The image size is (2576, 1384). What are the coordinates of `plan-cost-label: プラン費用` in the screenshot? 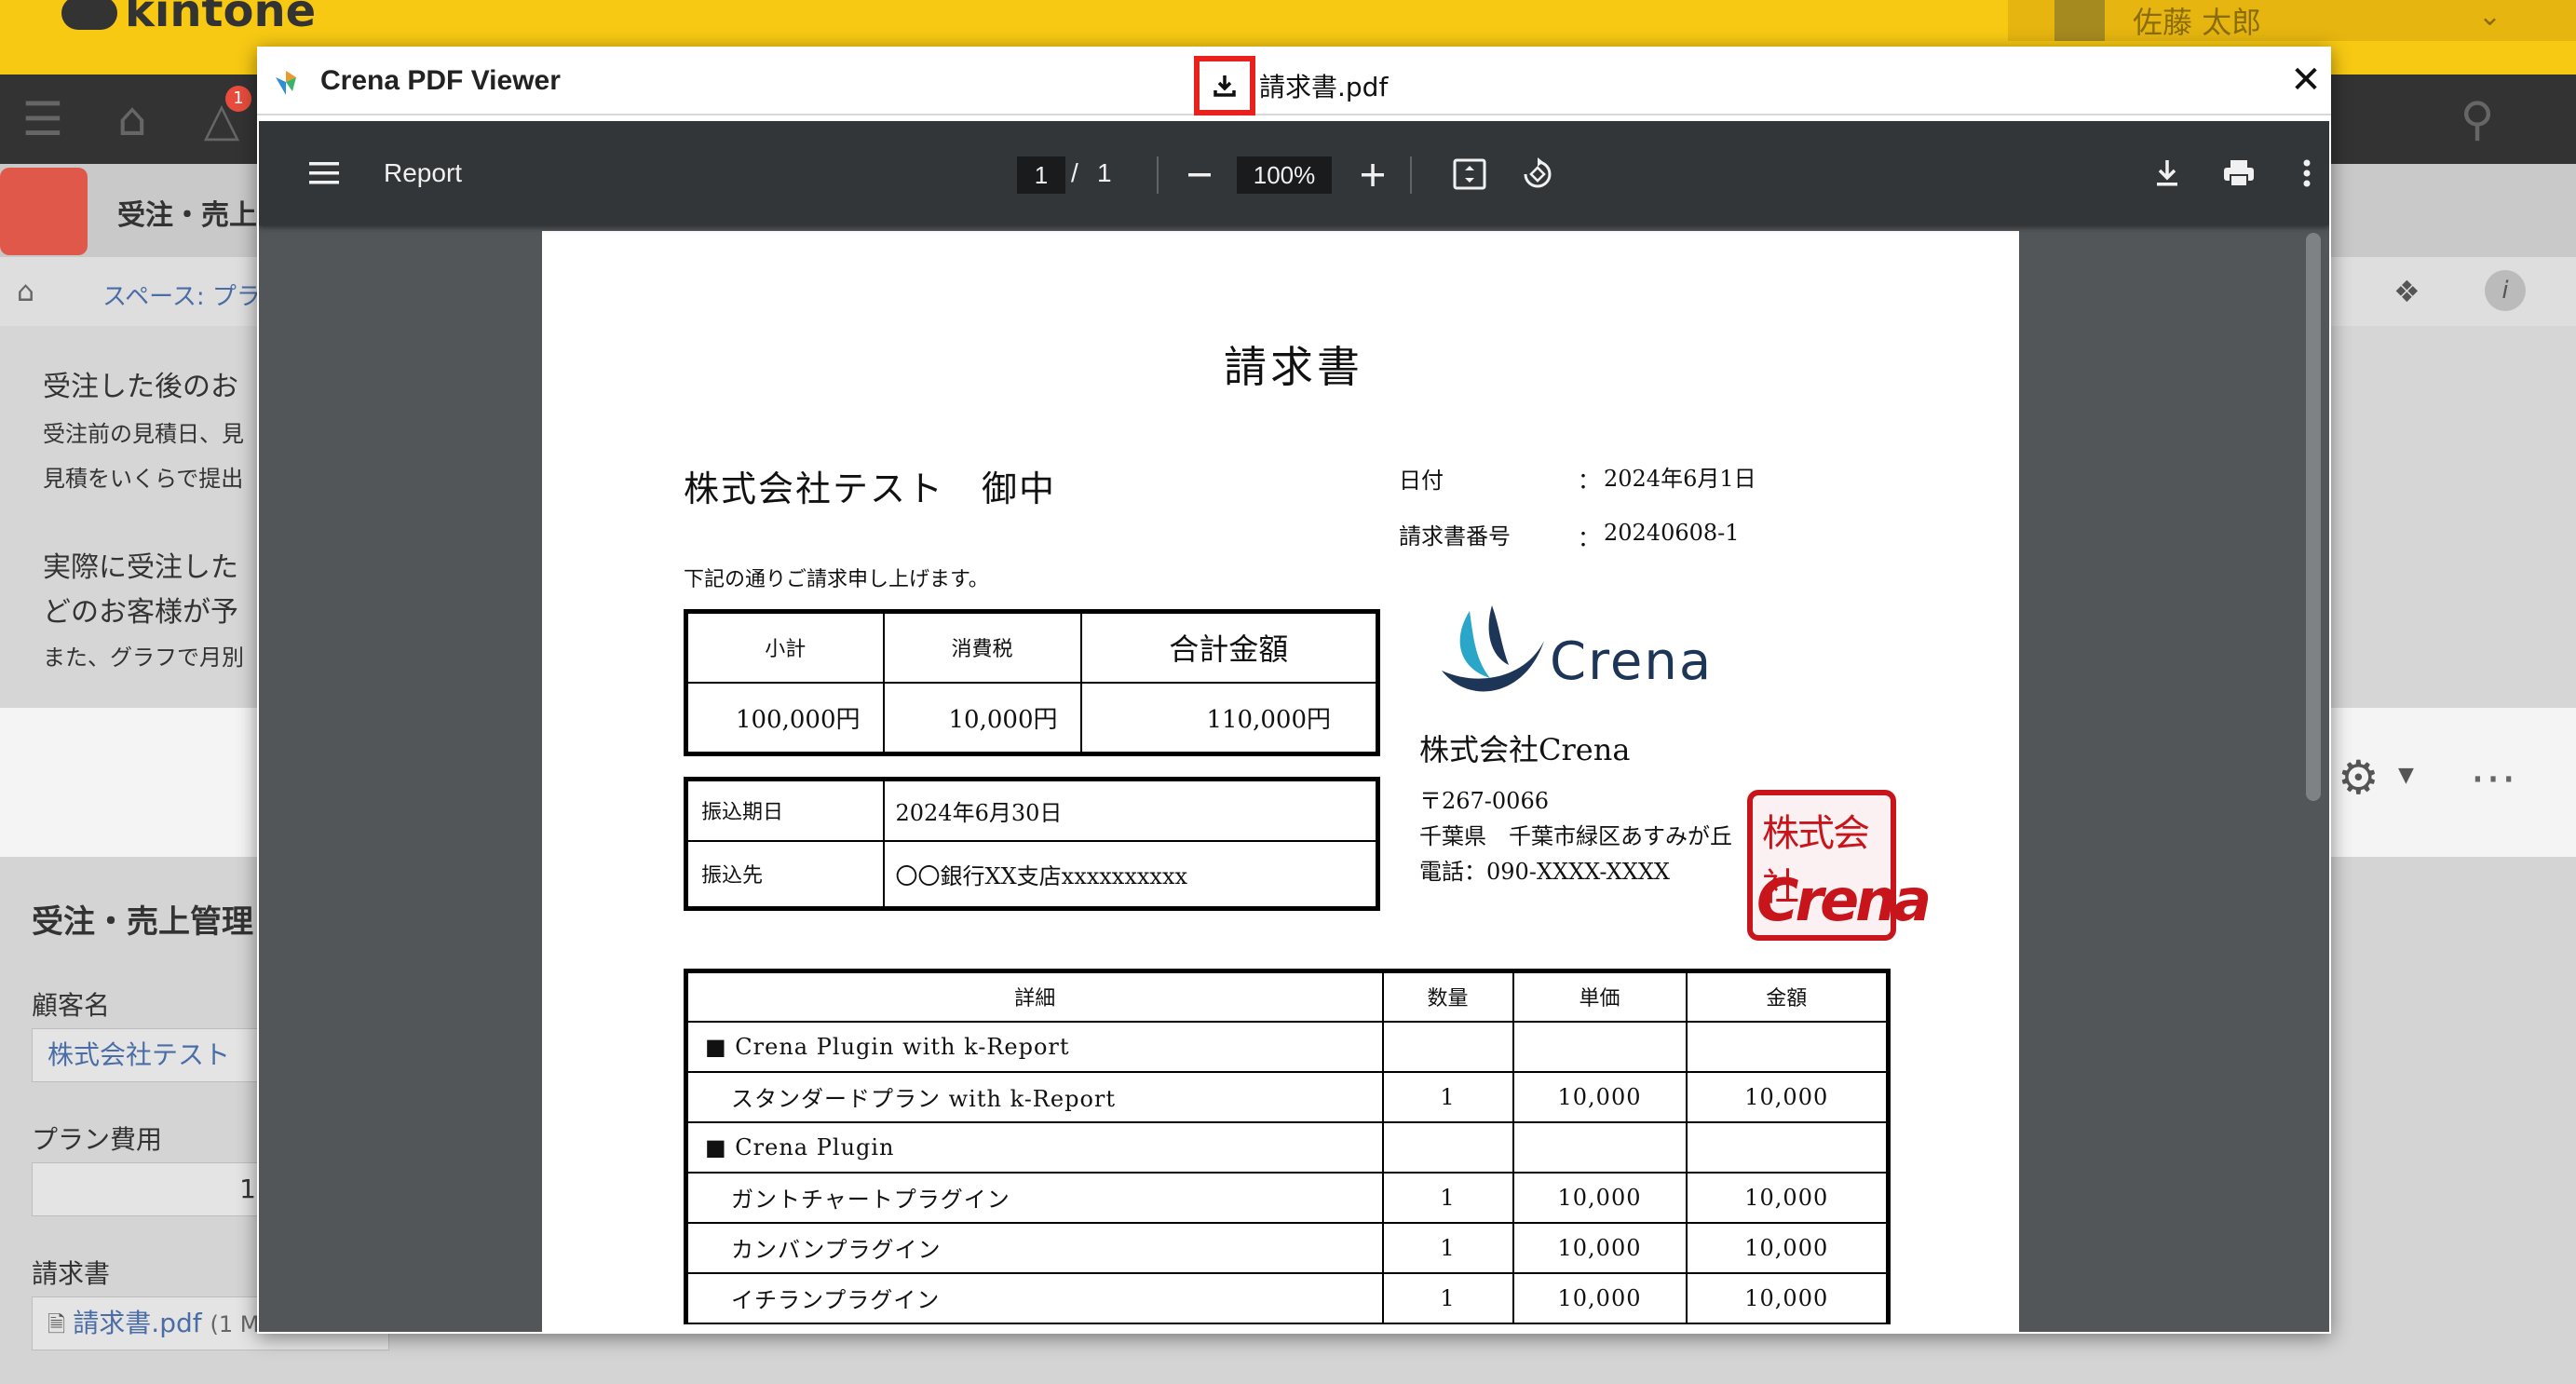 It's located at (97, 1140).